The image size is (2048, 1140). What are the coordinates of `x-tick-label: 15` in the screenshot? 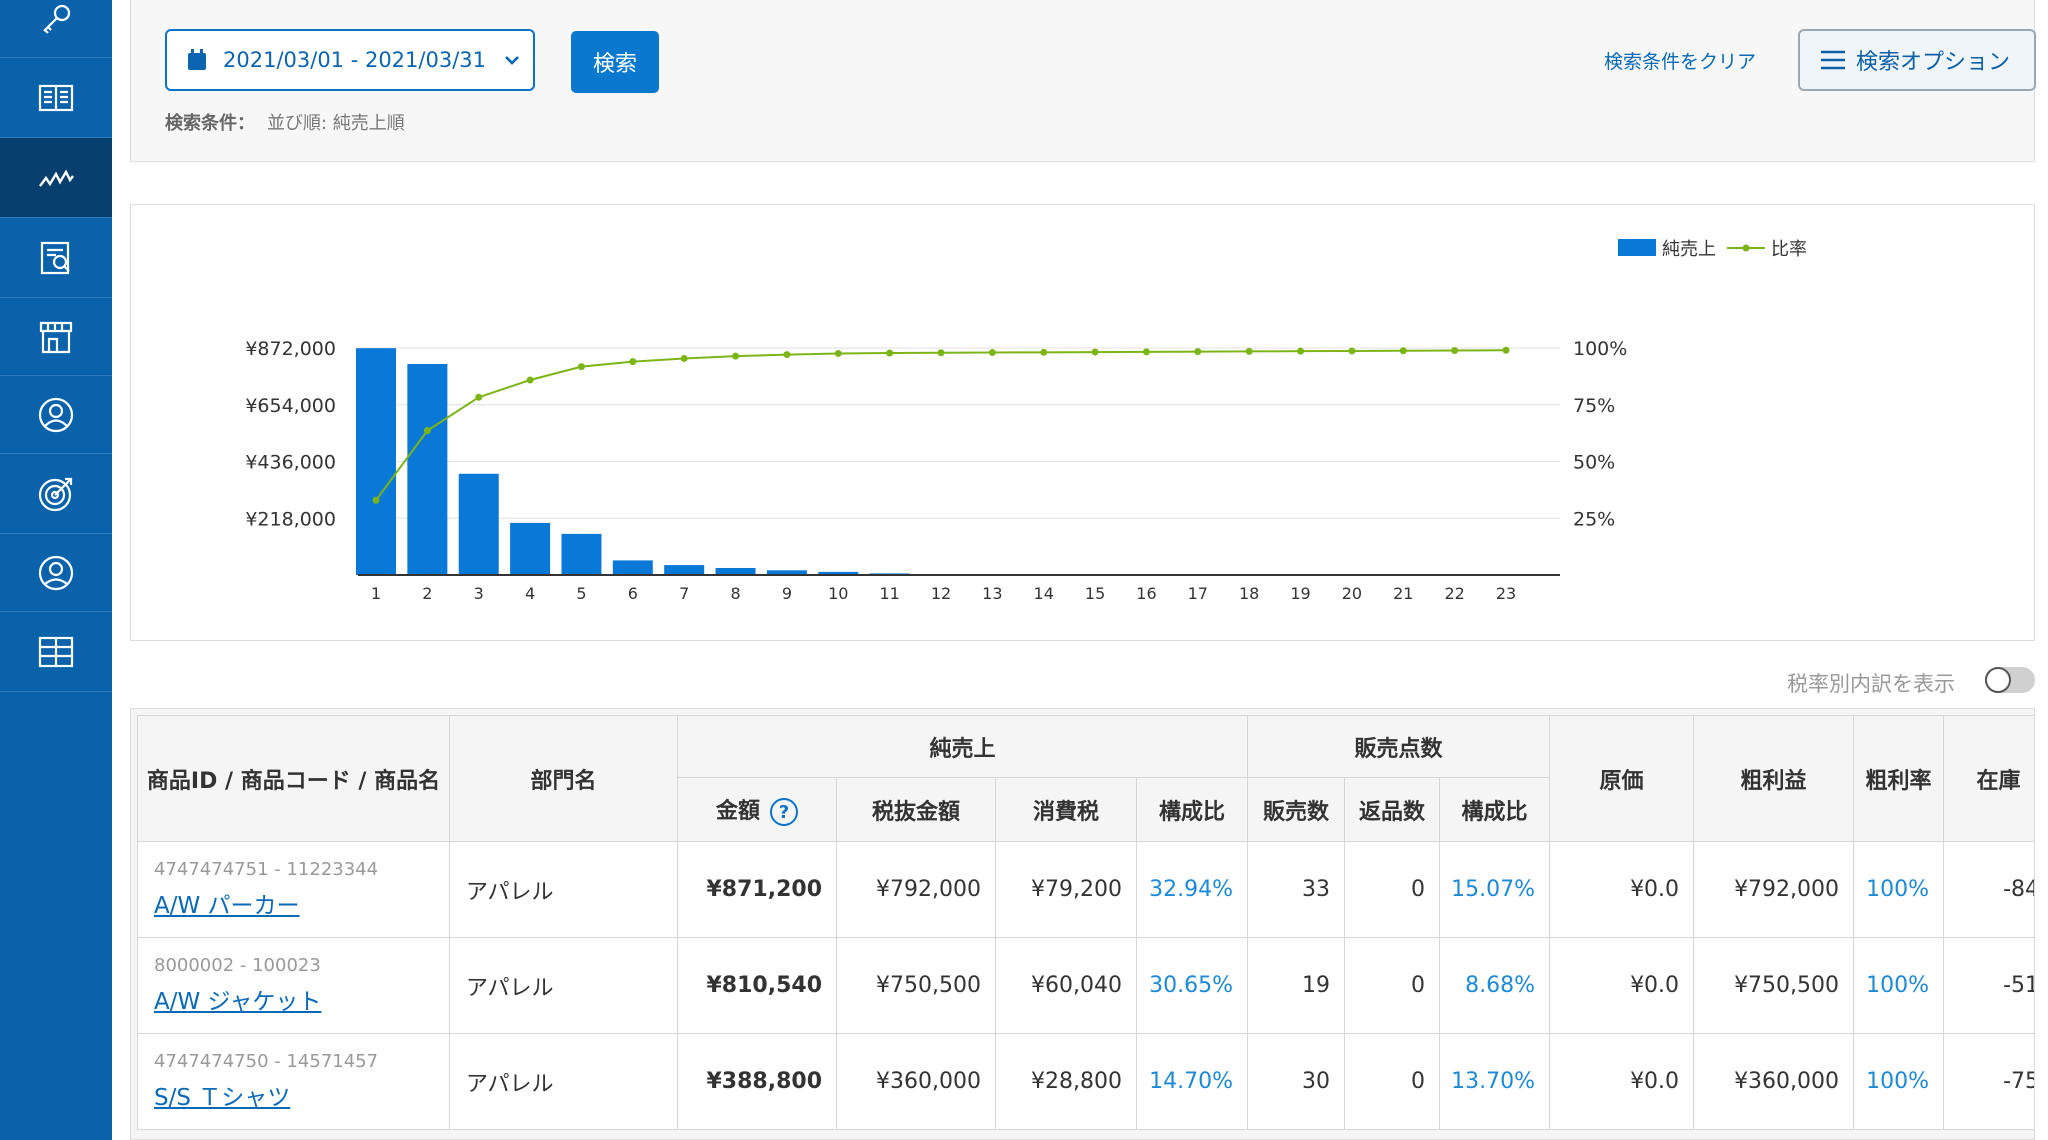 It's located at (1095, 593).